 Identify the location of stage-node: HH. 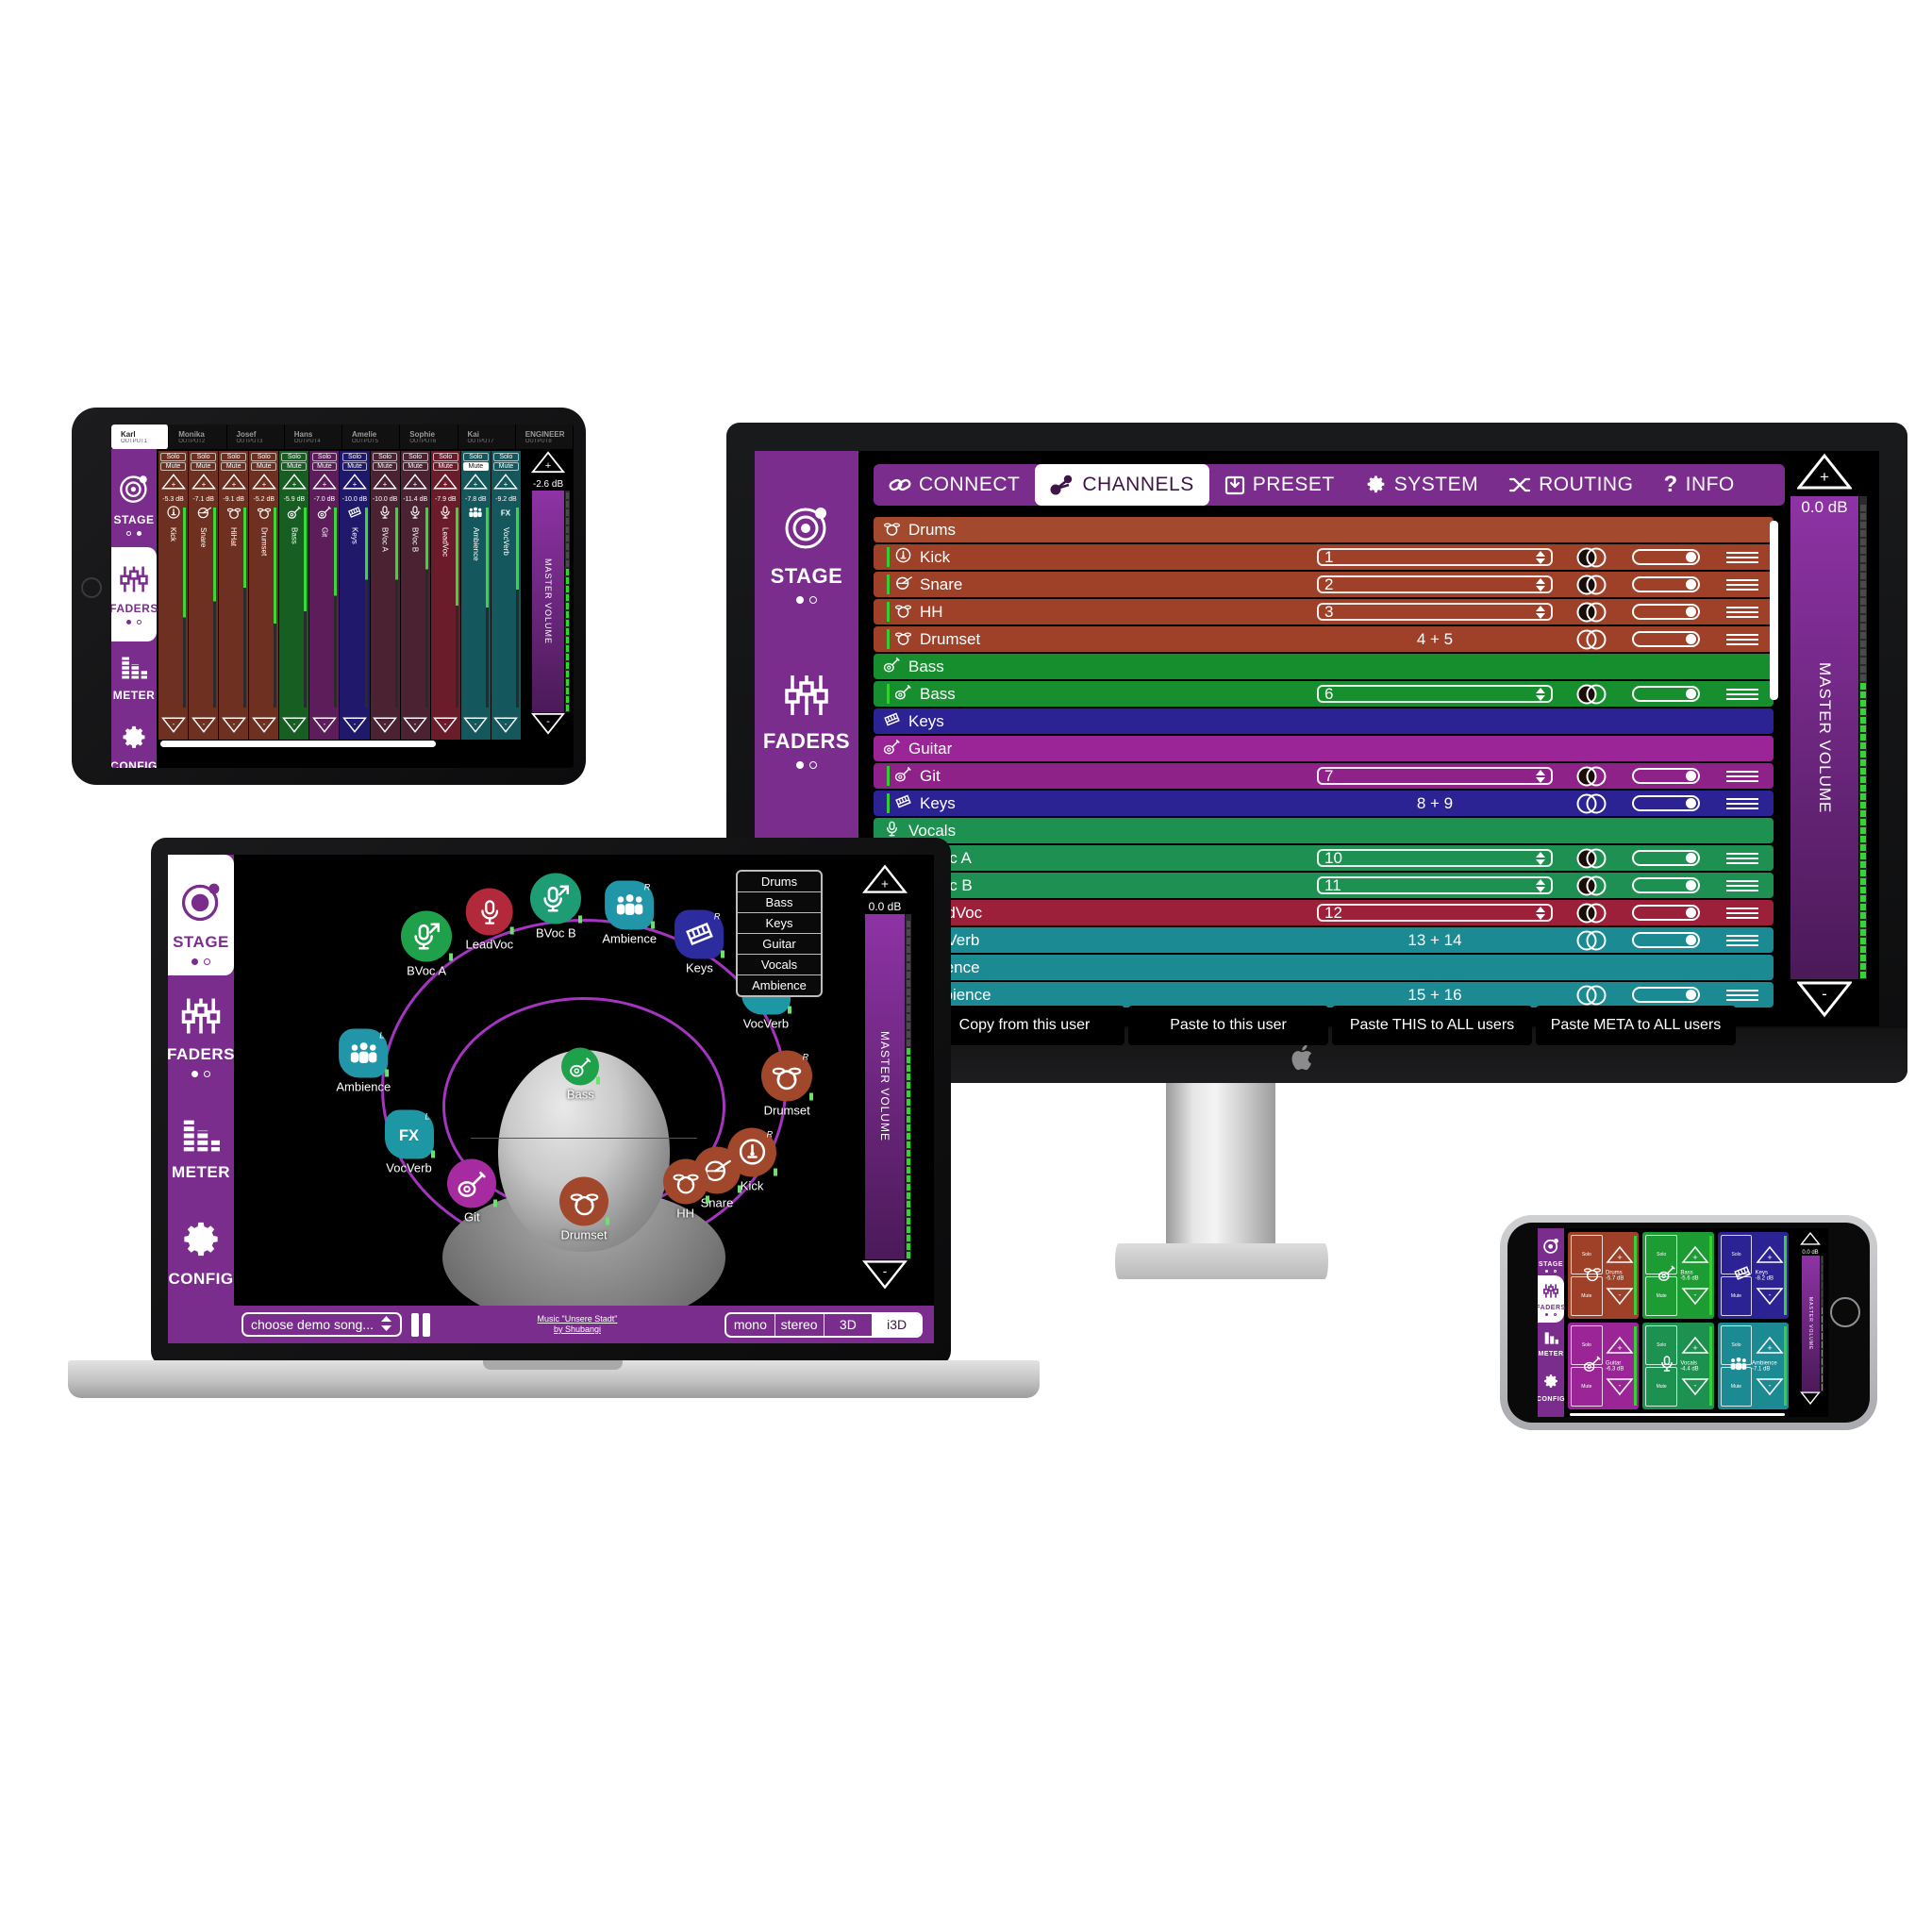
(686, 1189).